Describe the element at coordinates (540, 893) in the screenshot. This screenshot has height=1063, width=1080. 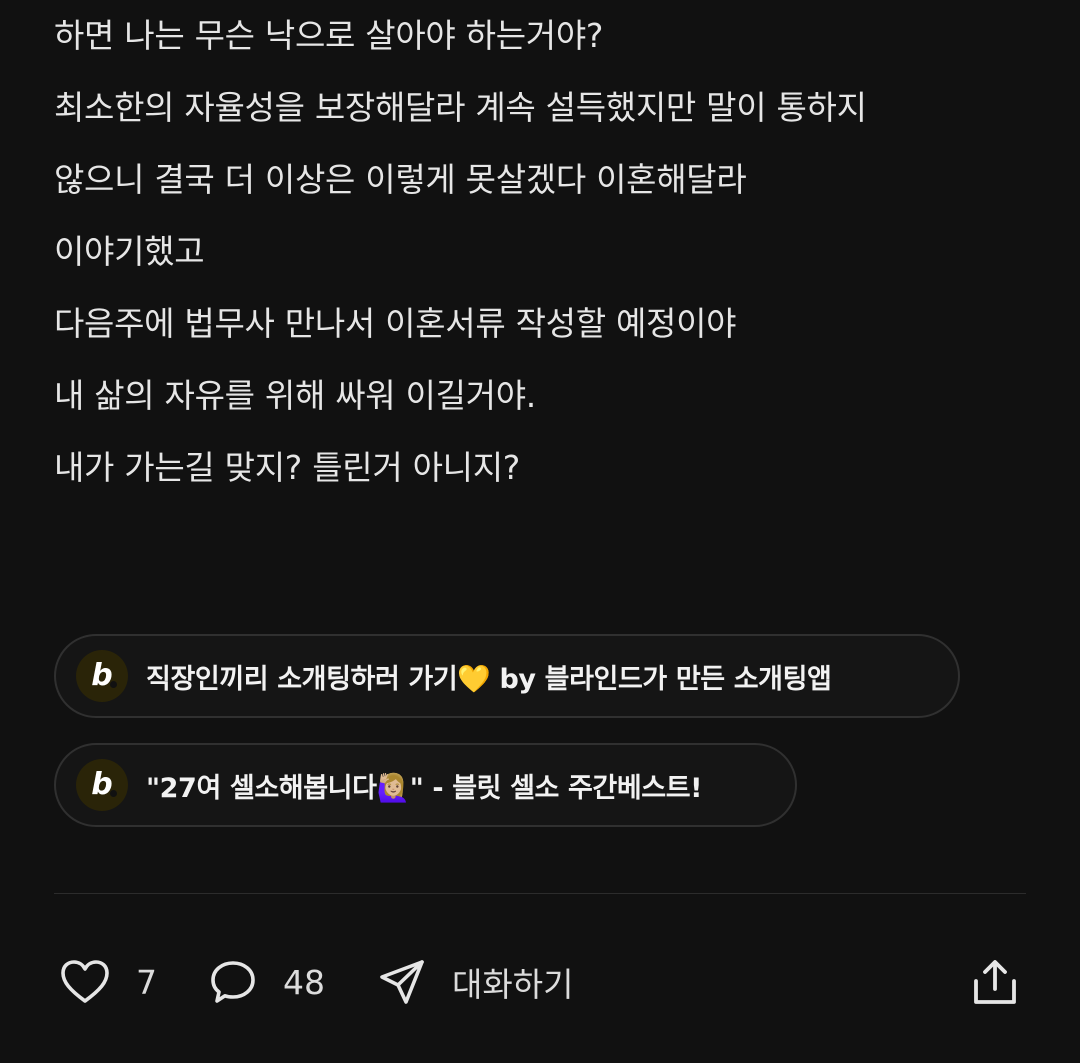
I see `divider` at that location.